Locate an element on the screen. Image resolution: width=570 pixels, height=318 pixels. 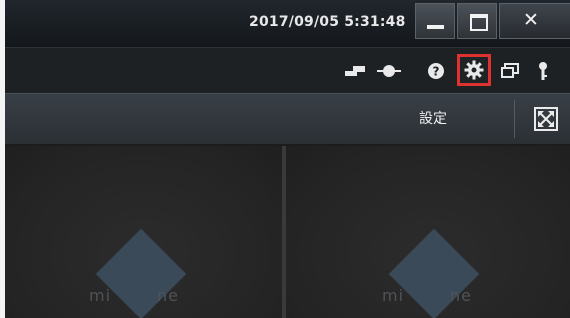
title-bar: 2017/09/05 5:31:48 ✕ is located at coordinates (287, 23).